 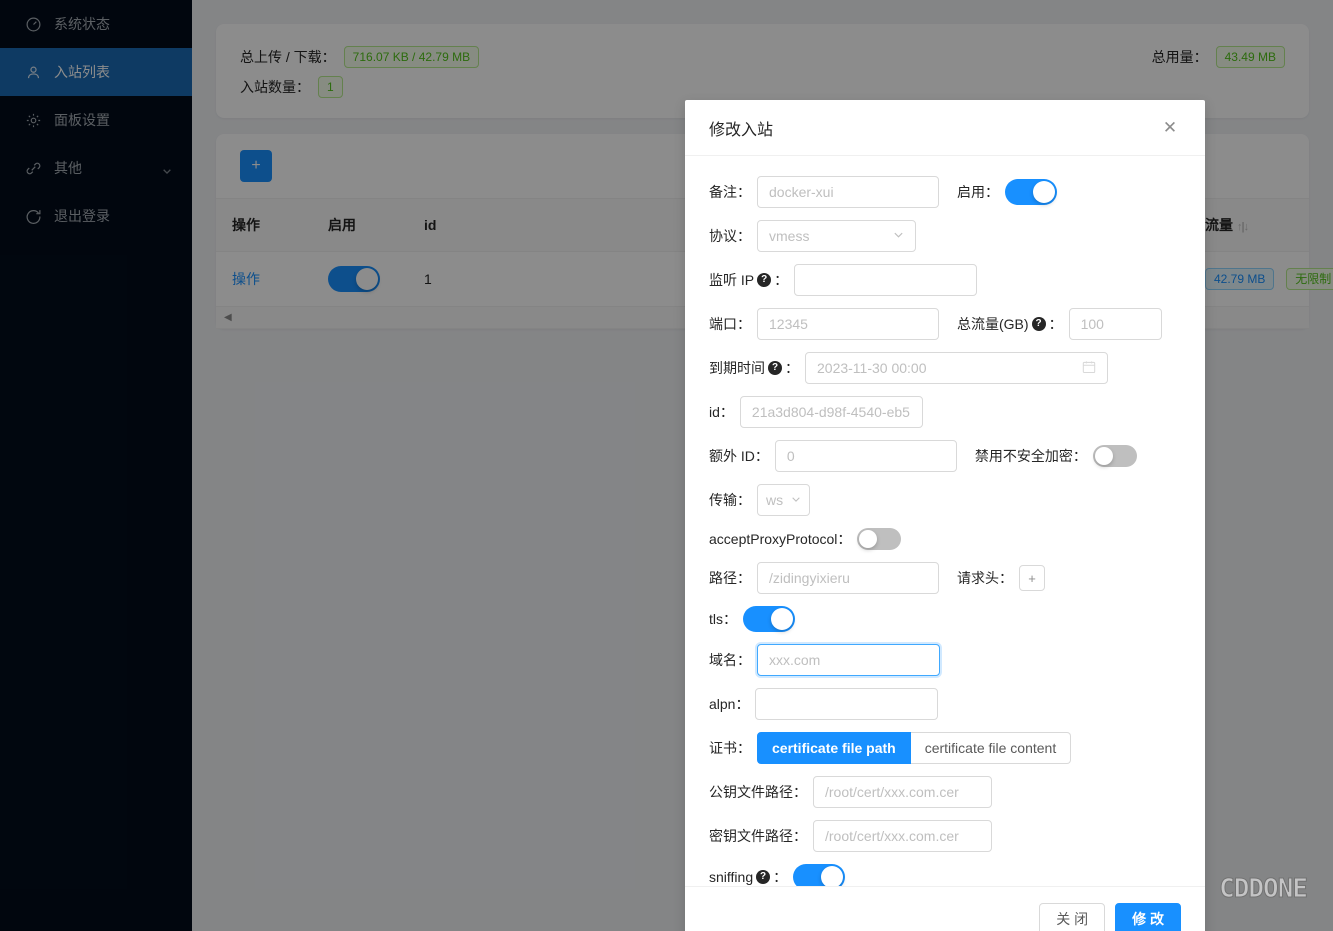 I want to click on id-label: id：, so click(x=721, y=412).